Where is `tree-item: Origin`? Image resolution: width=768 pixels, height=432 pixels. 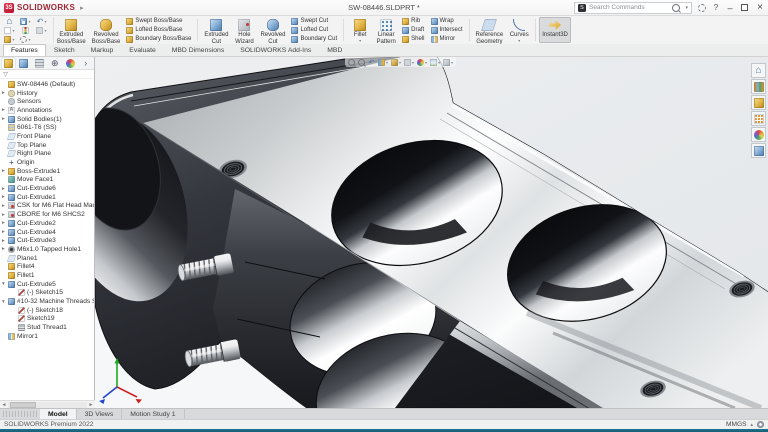
tree-item: Origin is located at coordinates (47, 162).